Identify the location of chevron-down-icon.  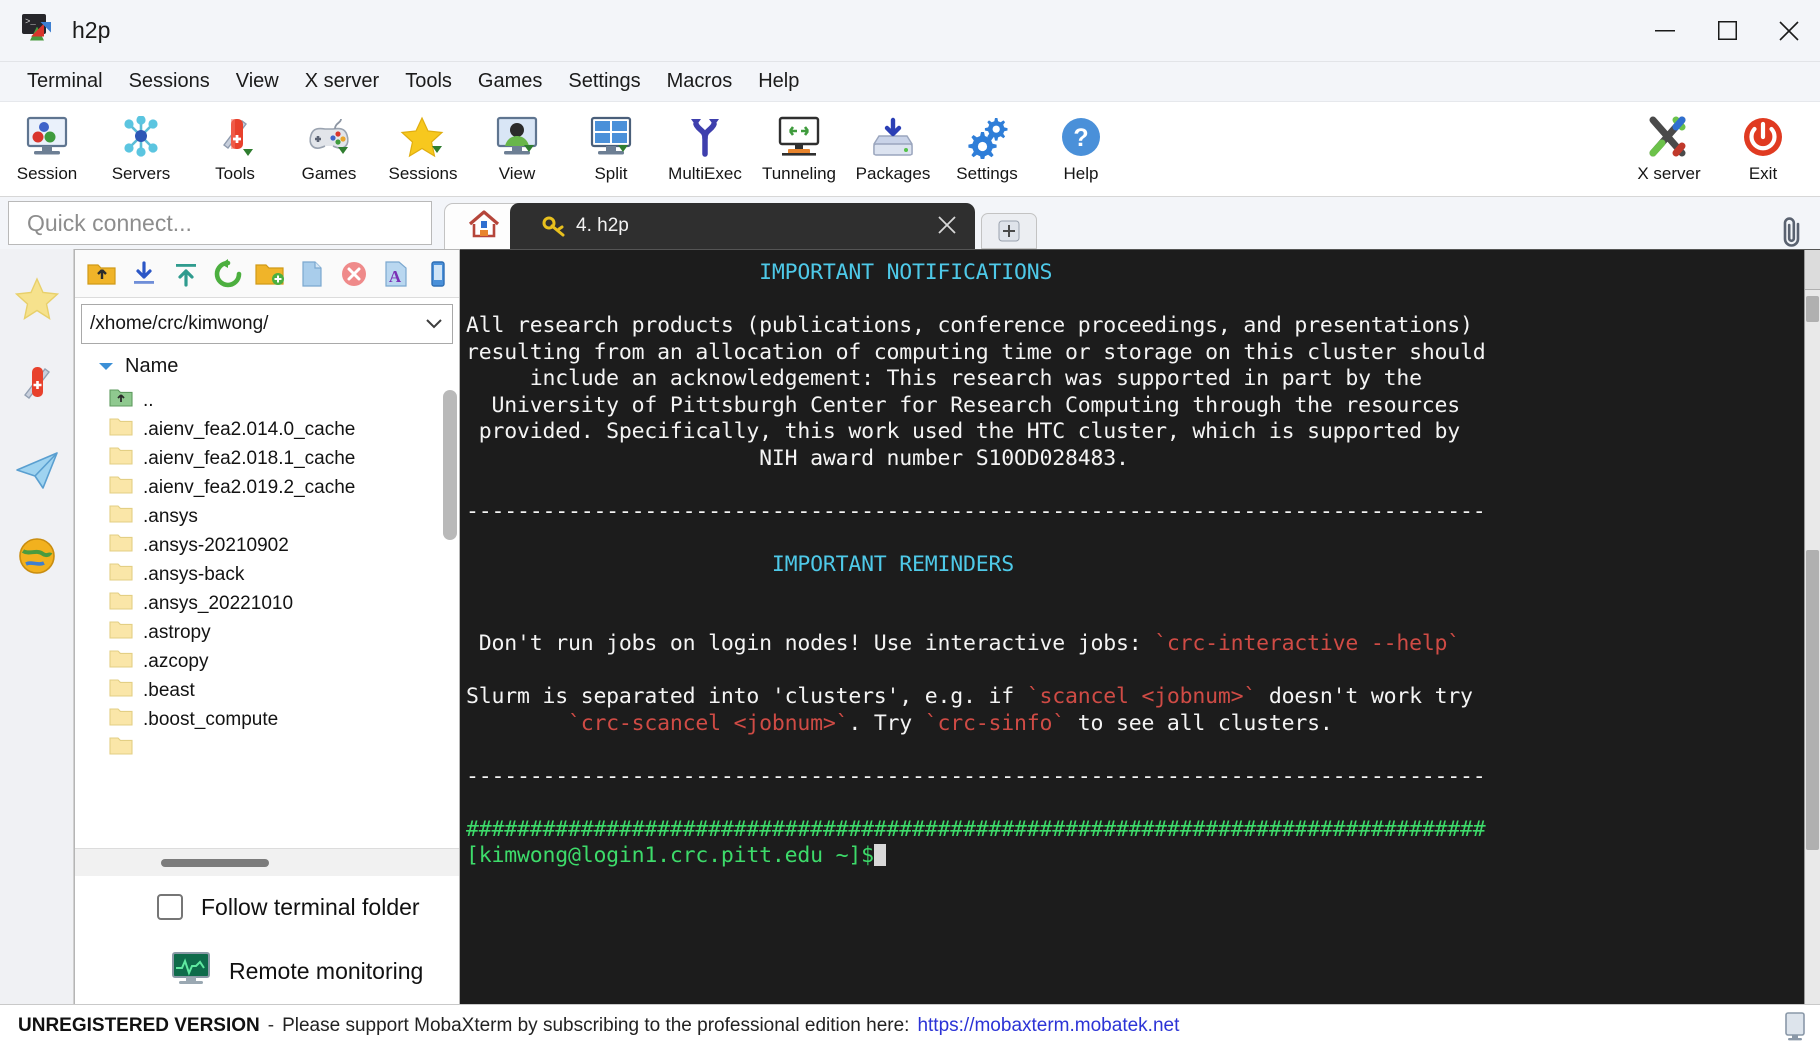
(434, 324).